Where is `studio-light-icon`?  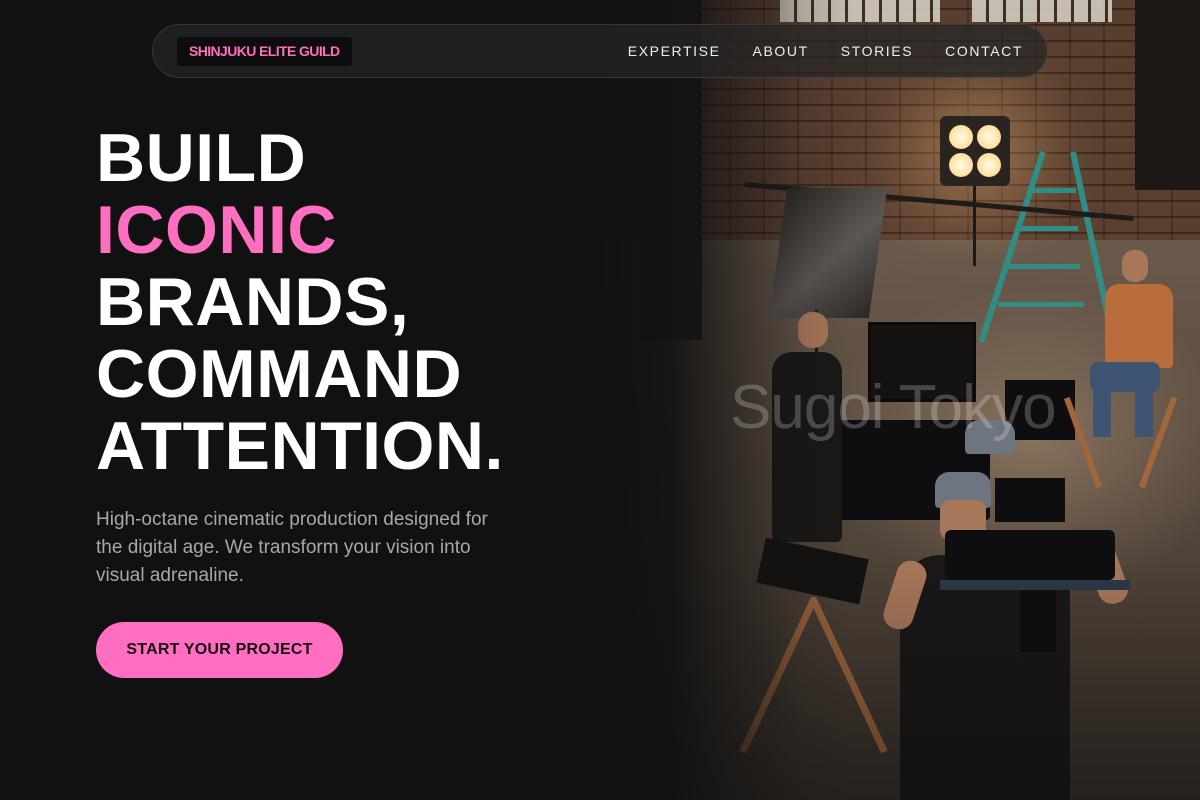 studio-light-icon is located at coordinates (975, 151).